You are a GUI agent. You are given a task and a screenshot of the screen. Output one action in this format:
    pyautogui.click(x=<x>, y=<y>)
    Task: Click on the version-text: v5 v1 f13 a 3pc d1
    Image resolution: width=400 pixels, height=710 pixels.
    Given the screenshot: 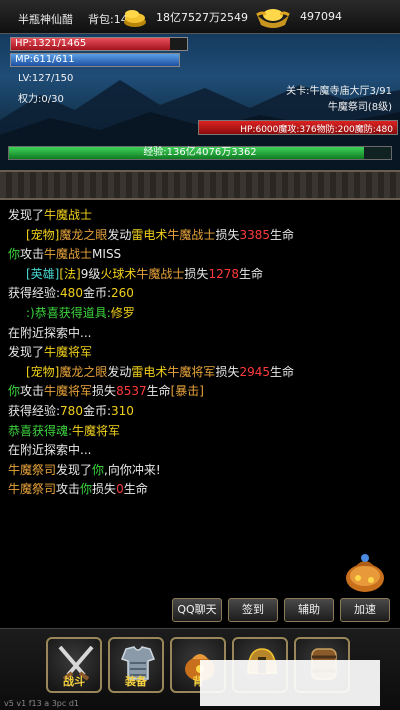 What is the action you would take?
    pyautogui.click(x=41, y=703)
    